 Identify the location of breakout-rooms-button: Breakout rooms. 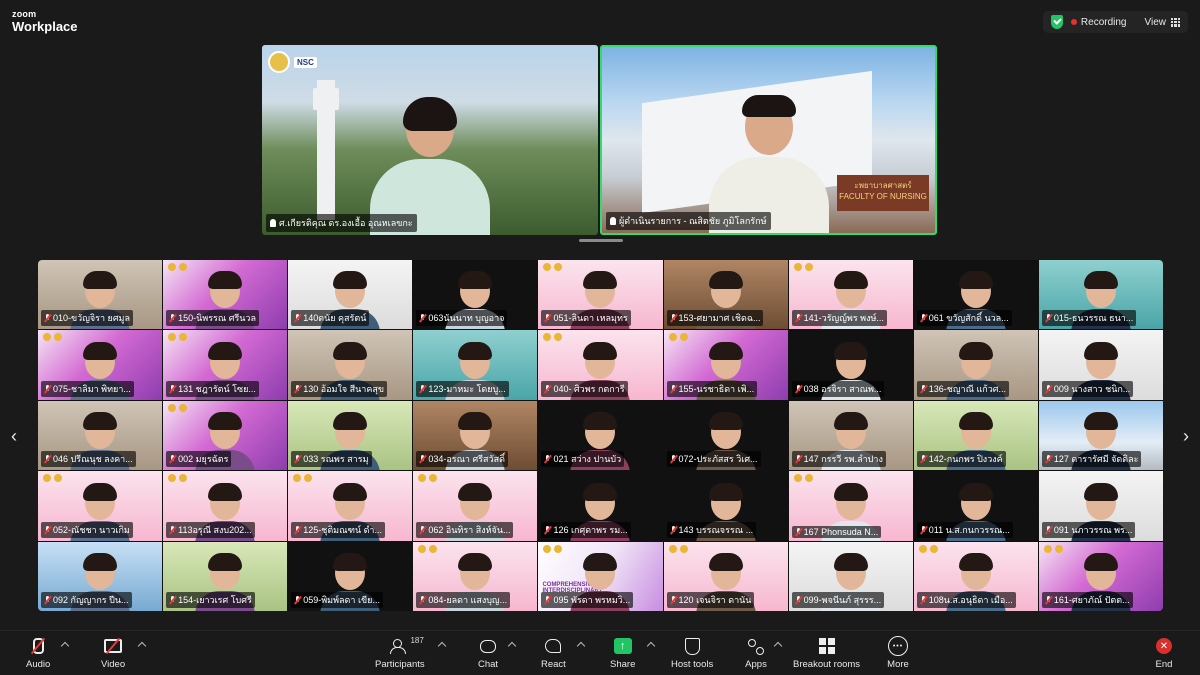
(826, 653).